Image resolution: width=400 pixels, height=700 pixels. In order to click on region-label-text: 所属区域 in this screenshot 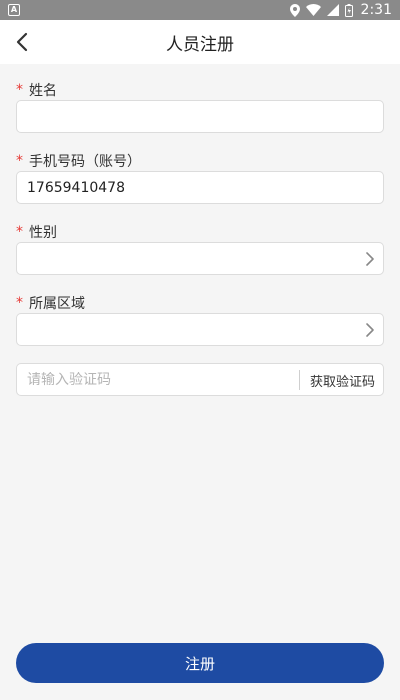, I will do `click(57, 304)`.